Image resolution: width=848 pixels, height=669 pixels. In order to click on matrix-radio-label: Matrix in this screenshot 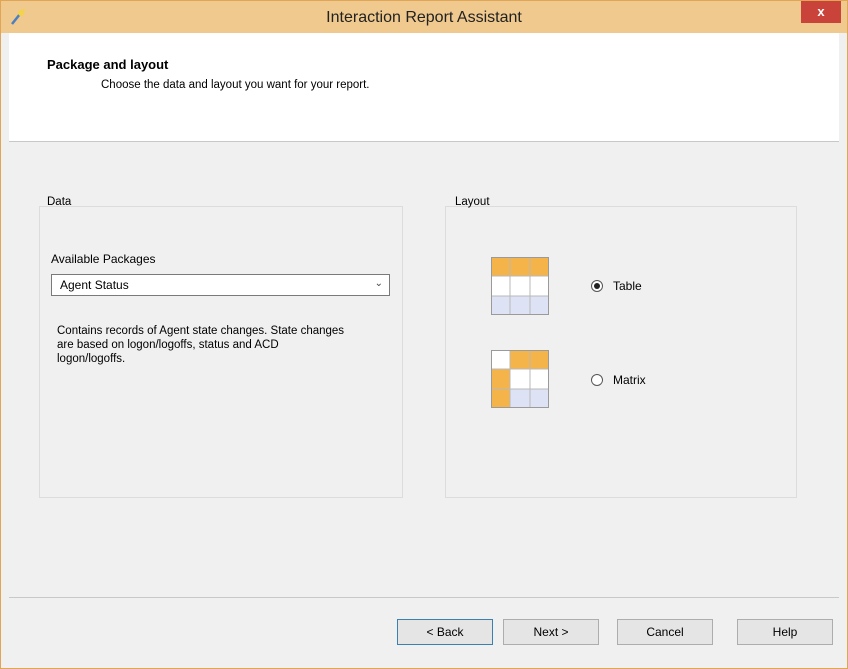, I will do `click(629, 380)`.